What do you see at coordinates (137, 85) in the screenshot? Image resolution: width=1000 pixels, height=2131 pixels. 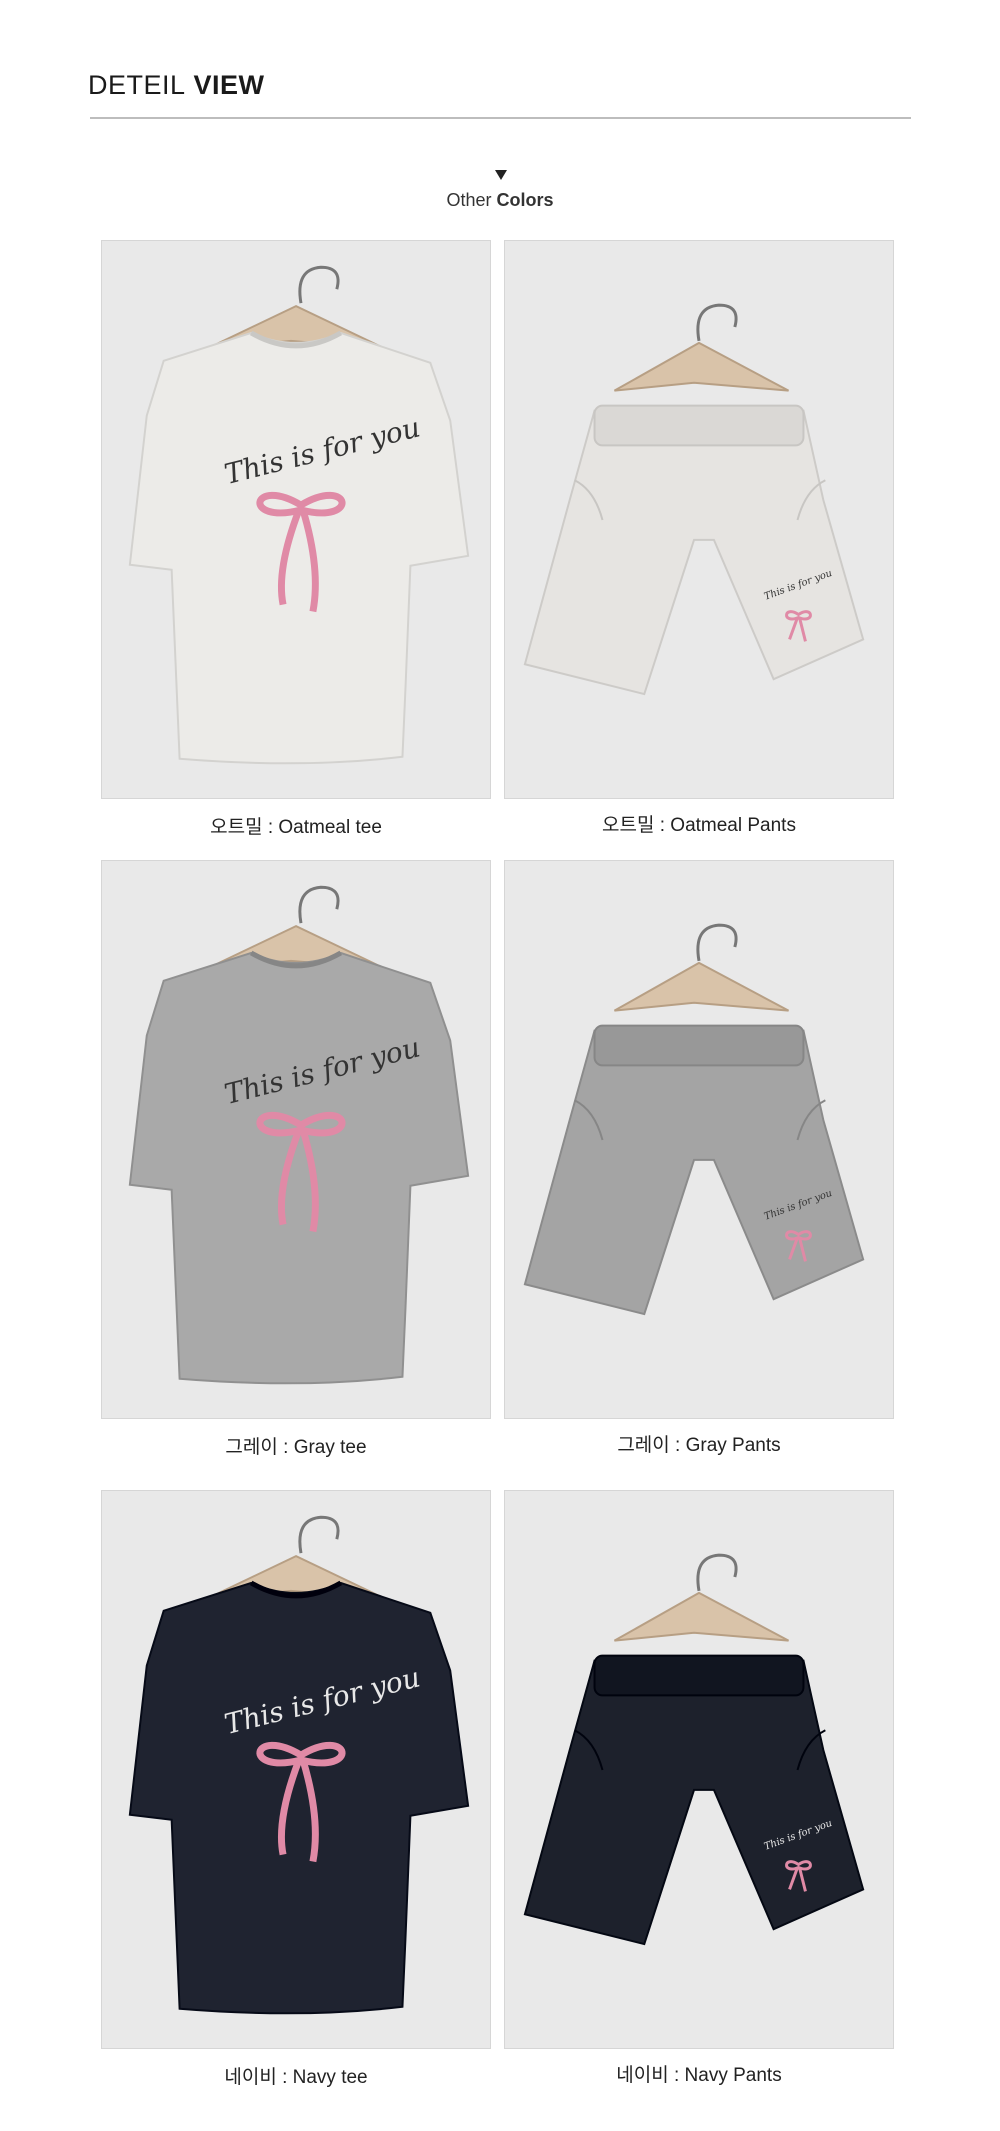 I see `page-title-light: DETEIL` at bounding box center [137, 85].